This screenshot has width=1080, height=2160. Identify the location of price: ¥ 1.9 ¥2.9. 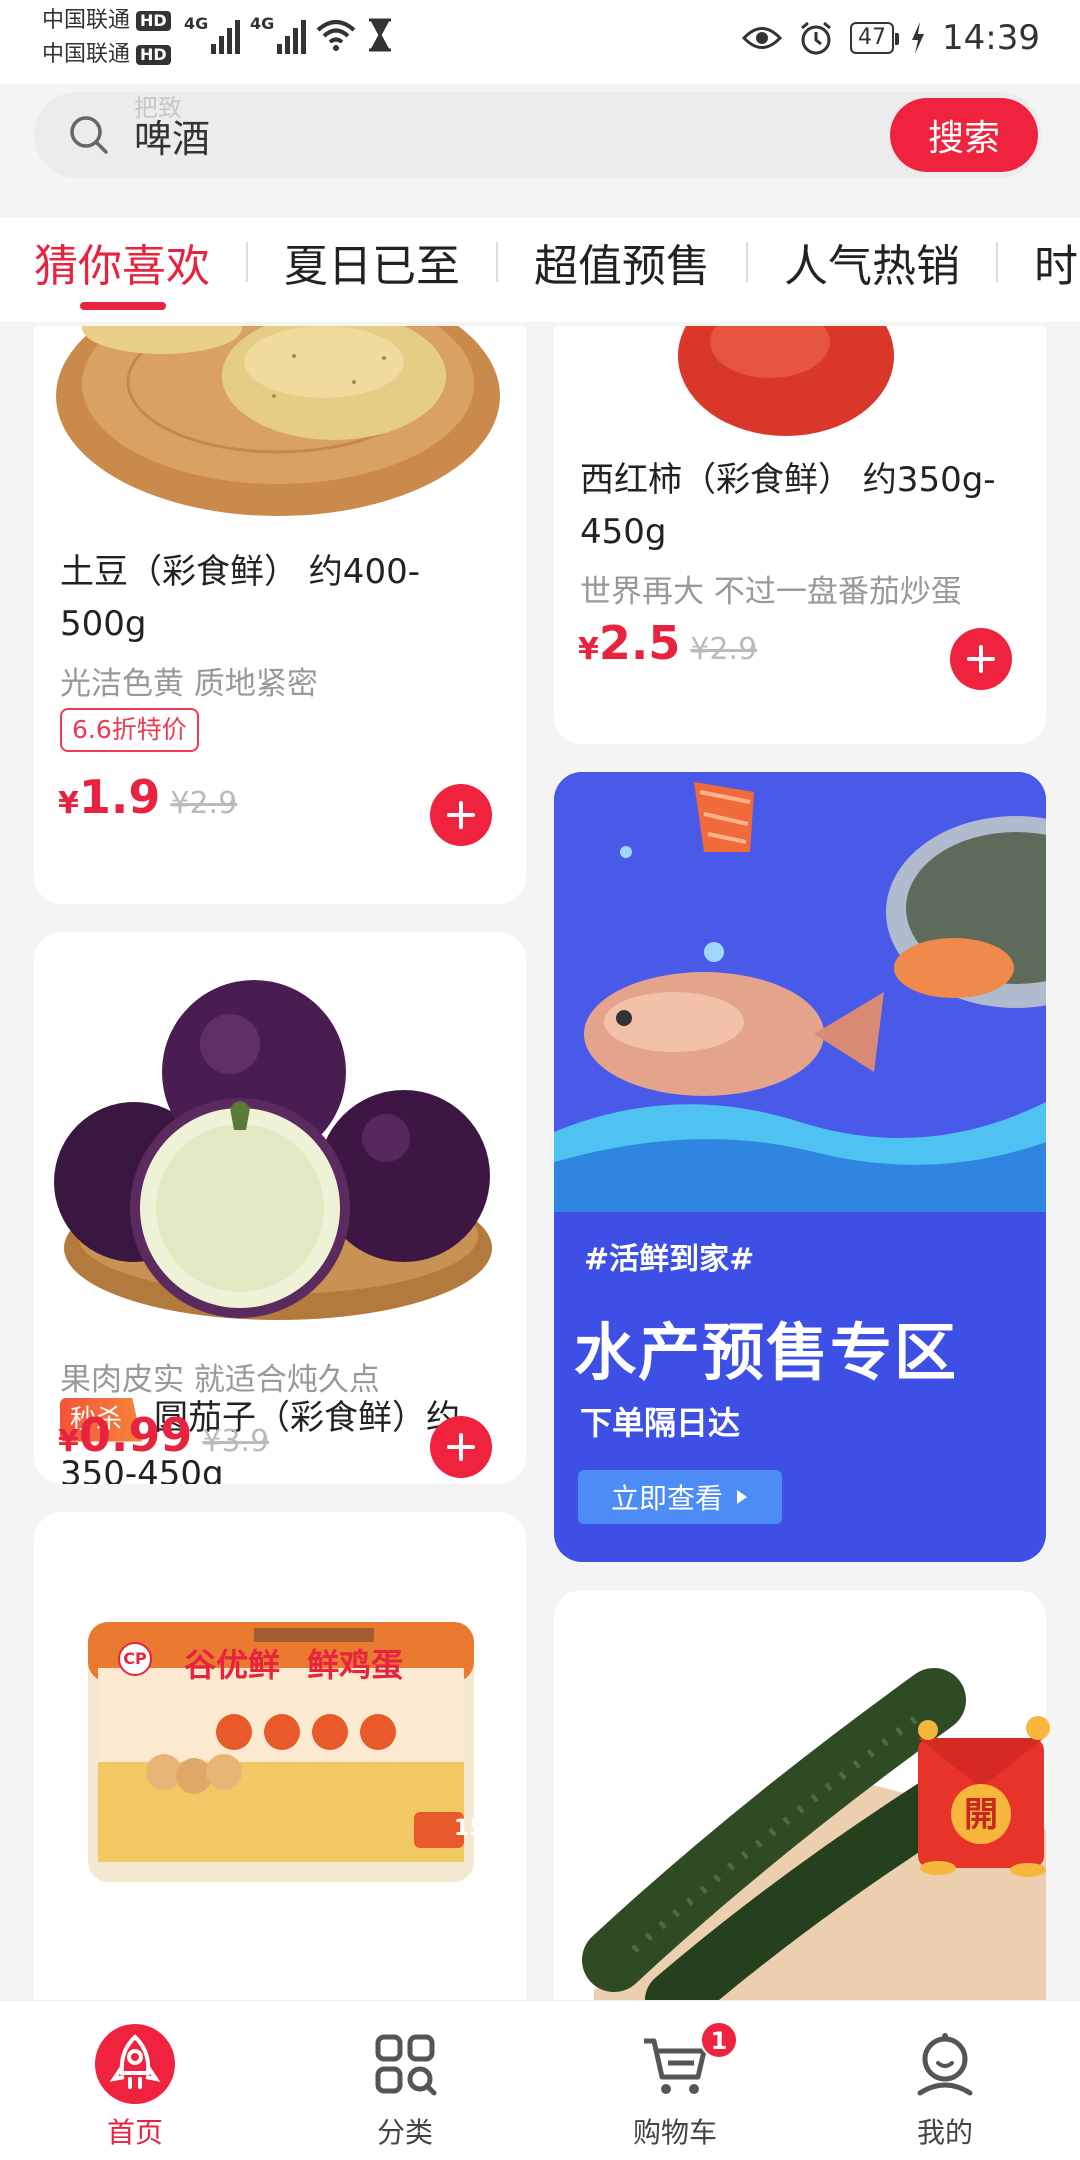
(147, 797).